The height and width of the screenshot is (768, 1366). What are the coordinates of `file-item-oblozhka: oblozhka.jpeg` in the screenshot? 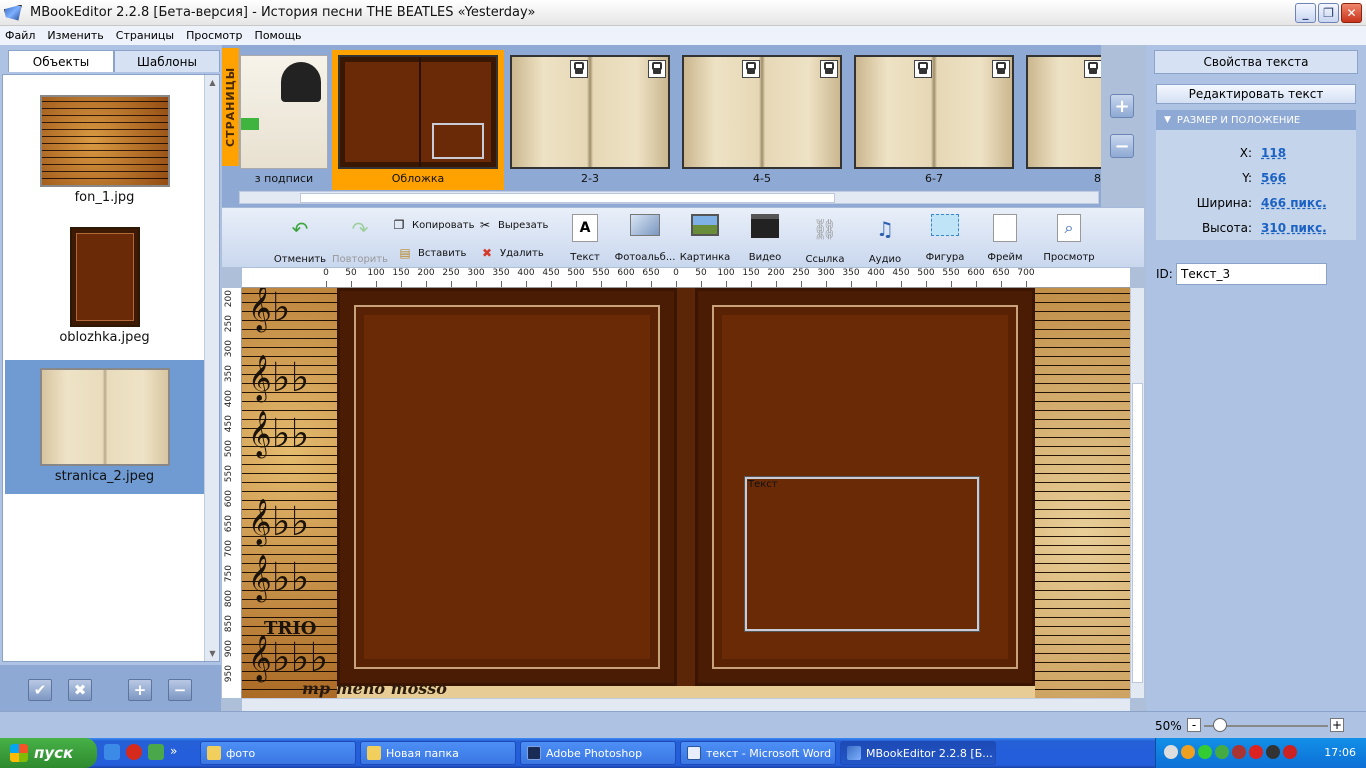 It's located at (104, 289).